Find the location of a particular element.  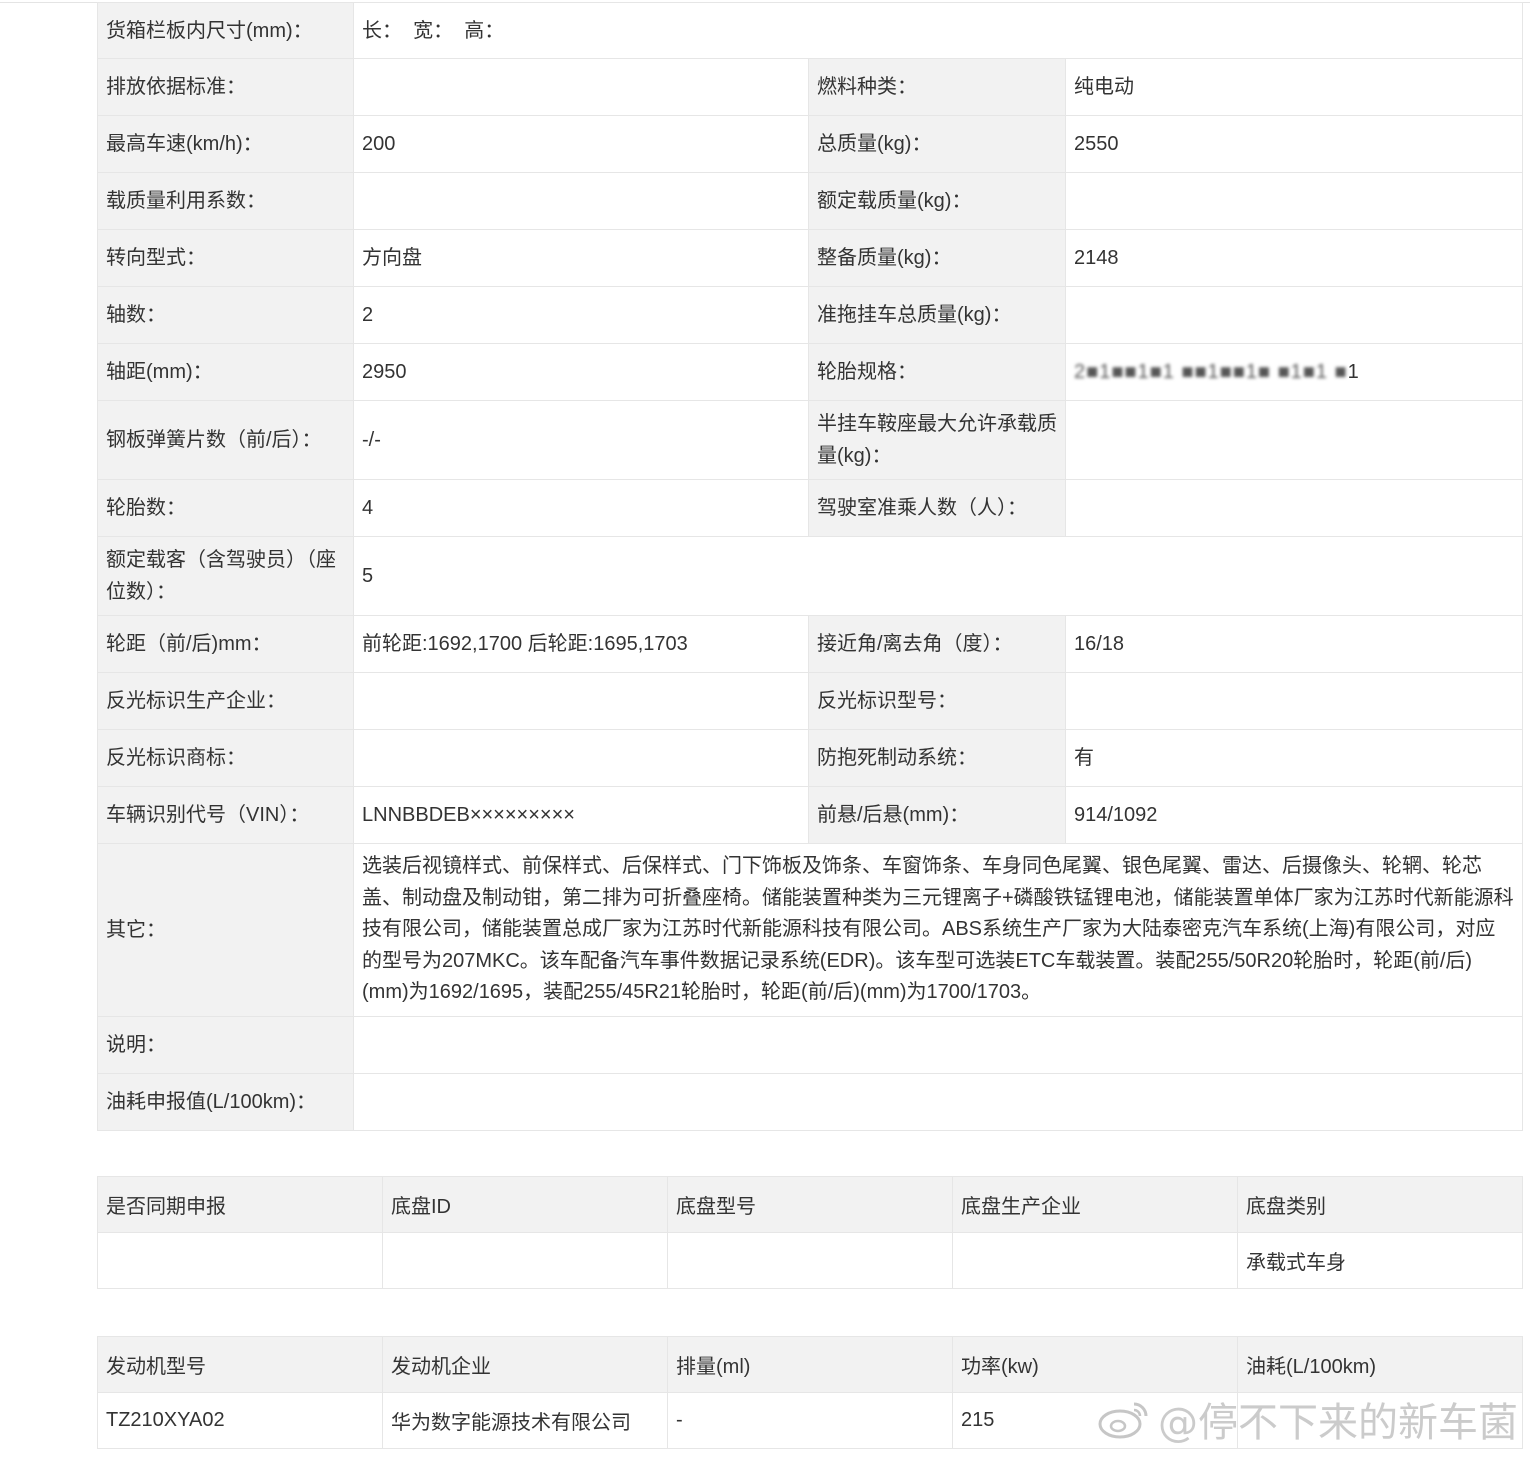

table-cell: - is located at coordinates (810, 1420).